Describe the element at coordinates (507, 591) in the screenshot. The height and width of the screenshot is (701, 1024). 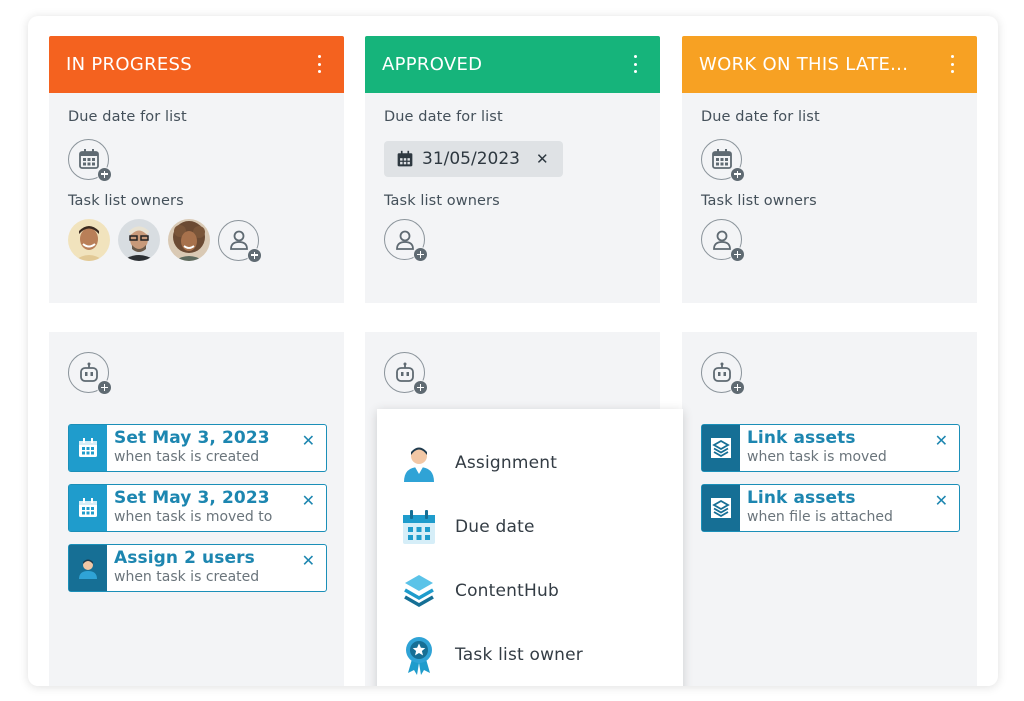
I see `menu-item-label: ContentHub` at that location.